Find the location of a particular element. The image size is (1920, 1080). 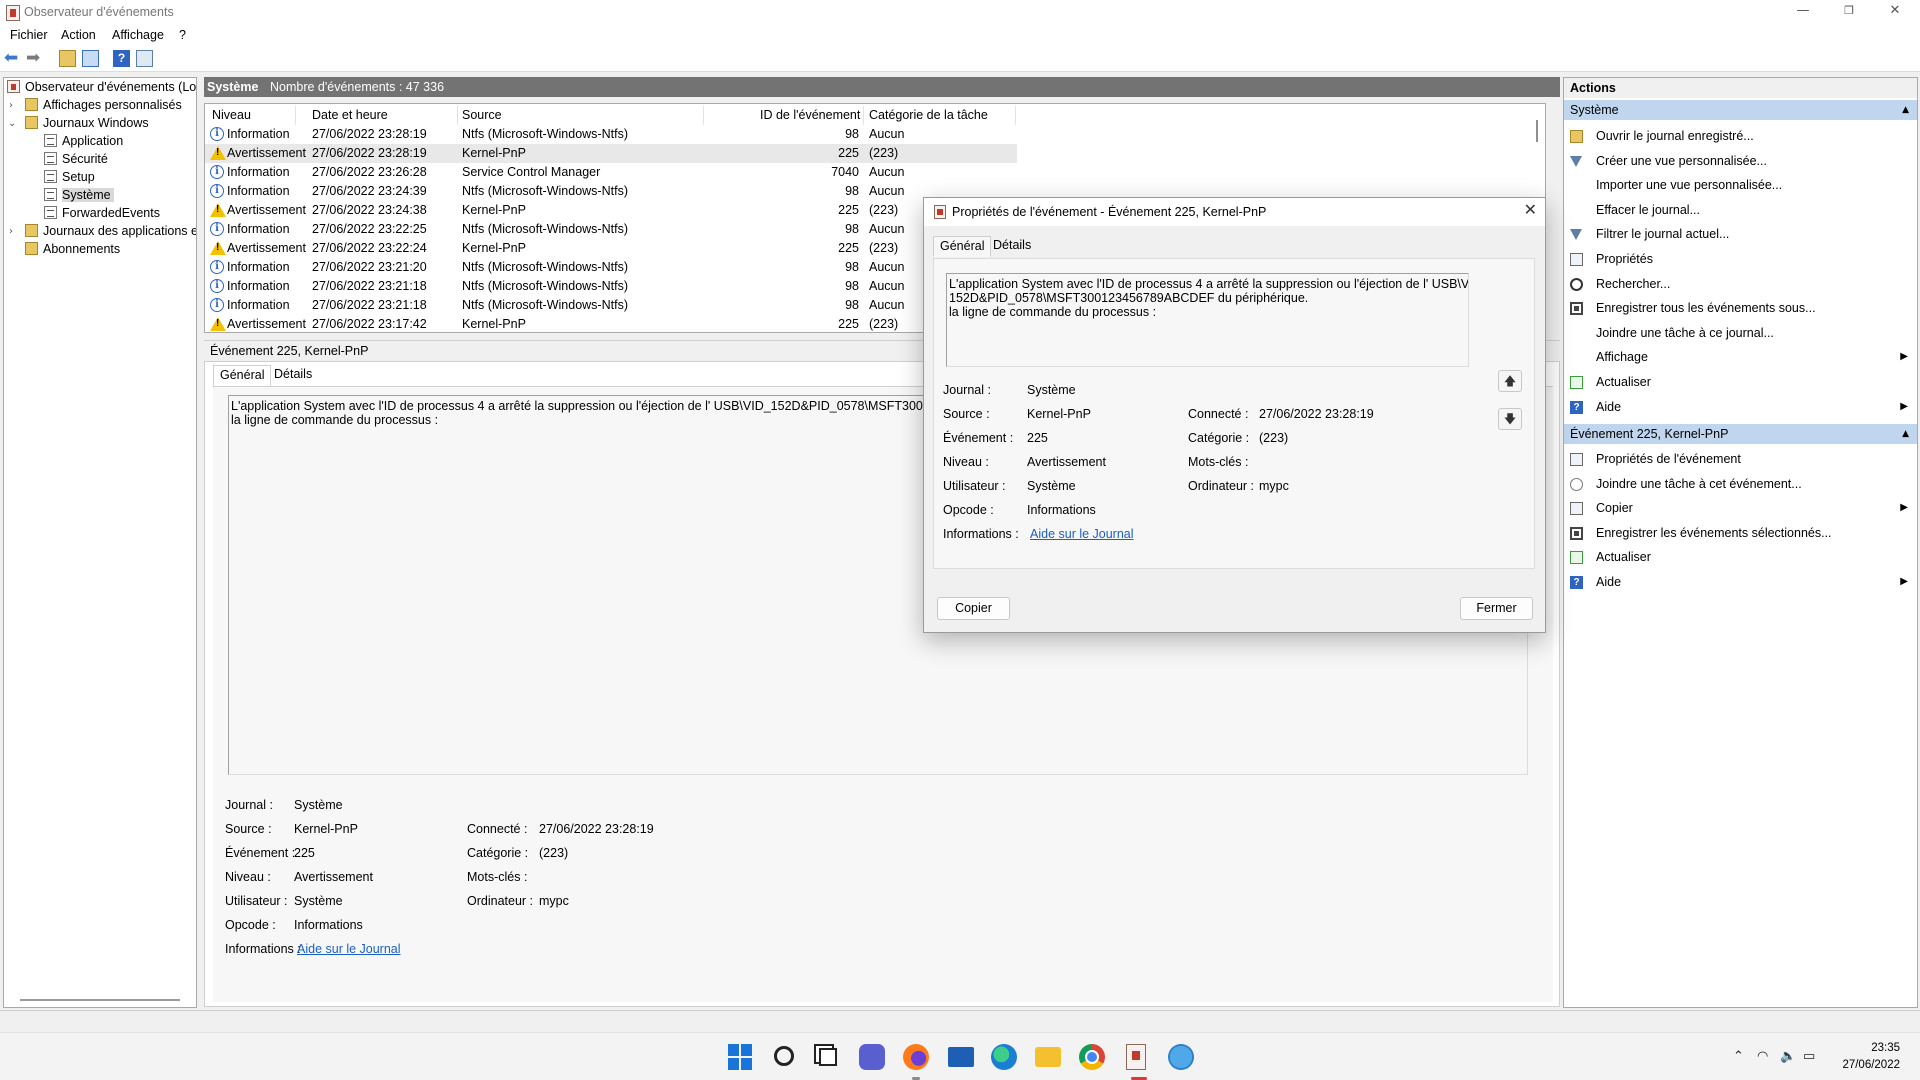

back-icon: ⬅ is located at coordinates (12, 58).